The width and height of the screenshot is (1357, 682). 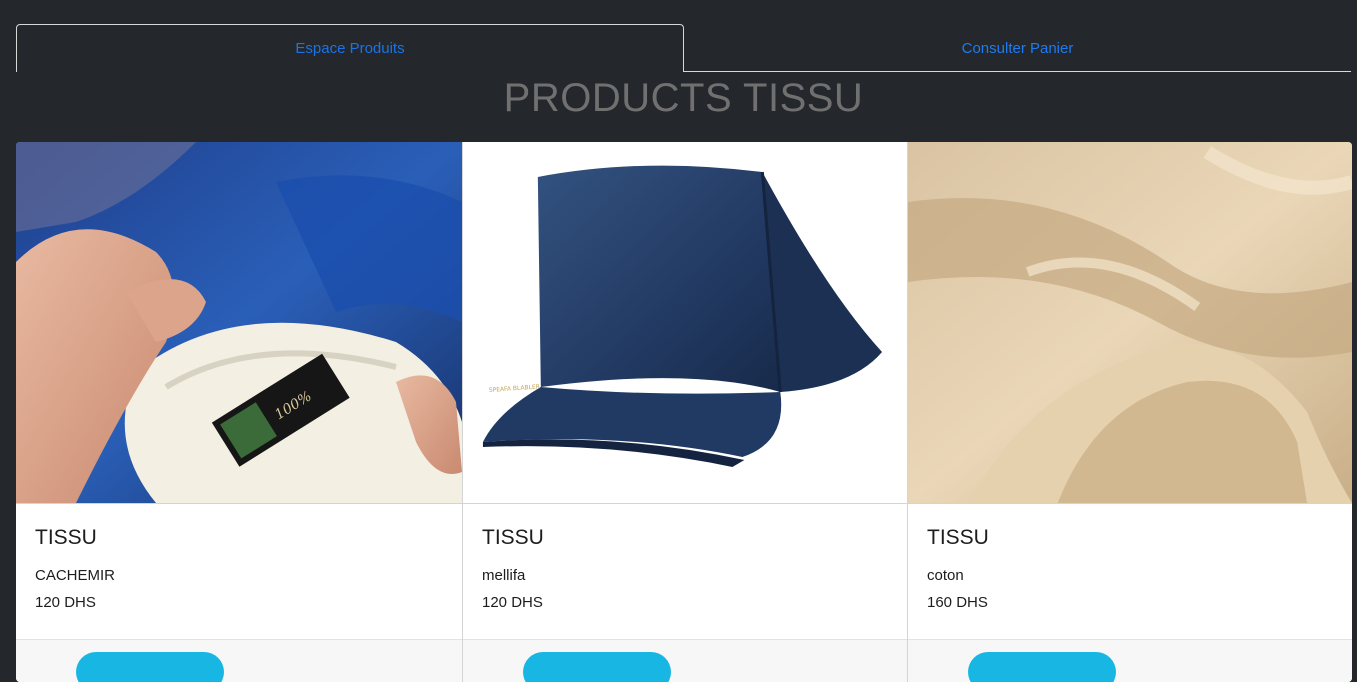 What do you see at coordinates (75, 575) in the screenshot?
I see `product-name: CACHEMIR` at bounding box center [75, 575].